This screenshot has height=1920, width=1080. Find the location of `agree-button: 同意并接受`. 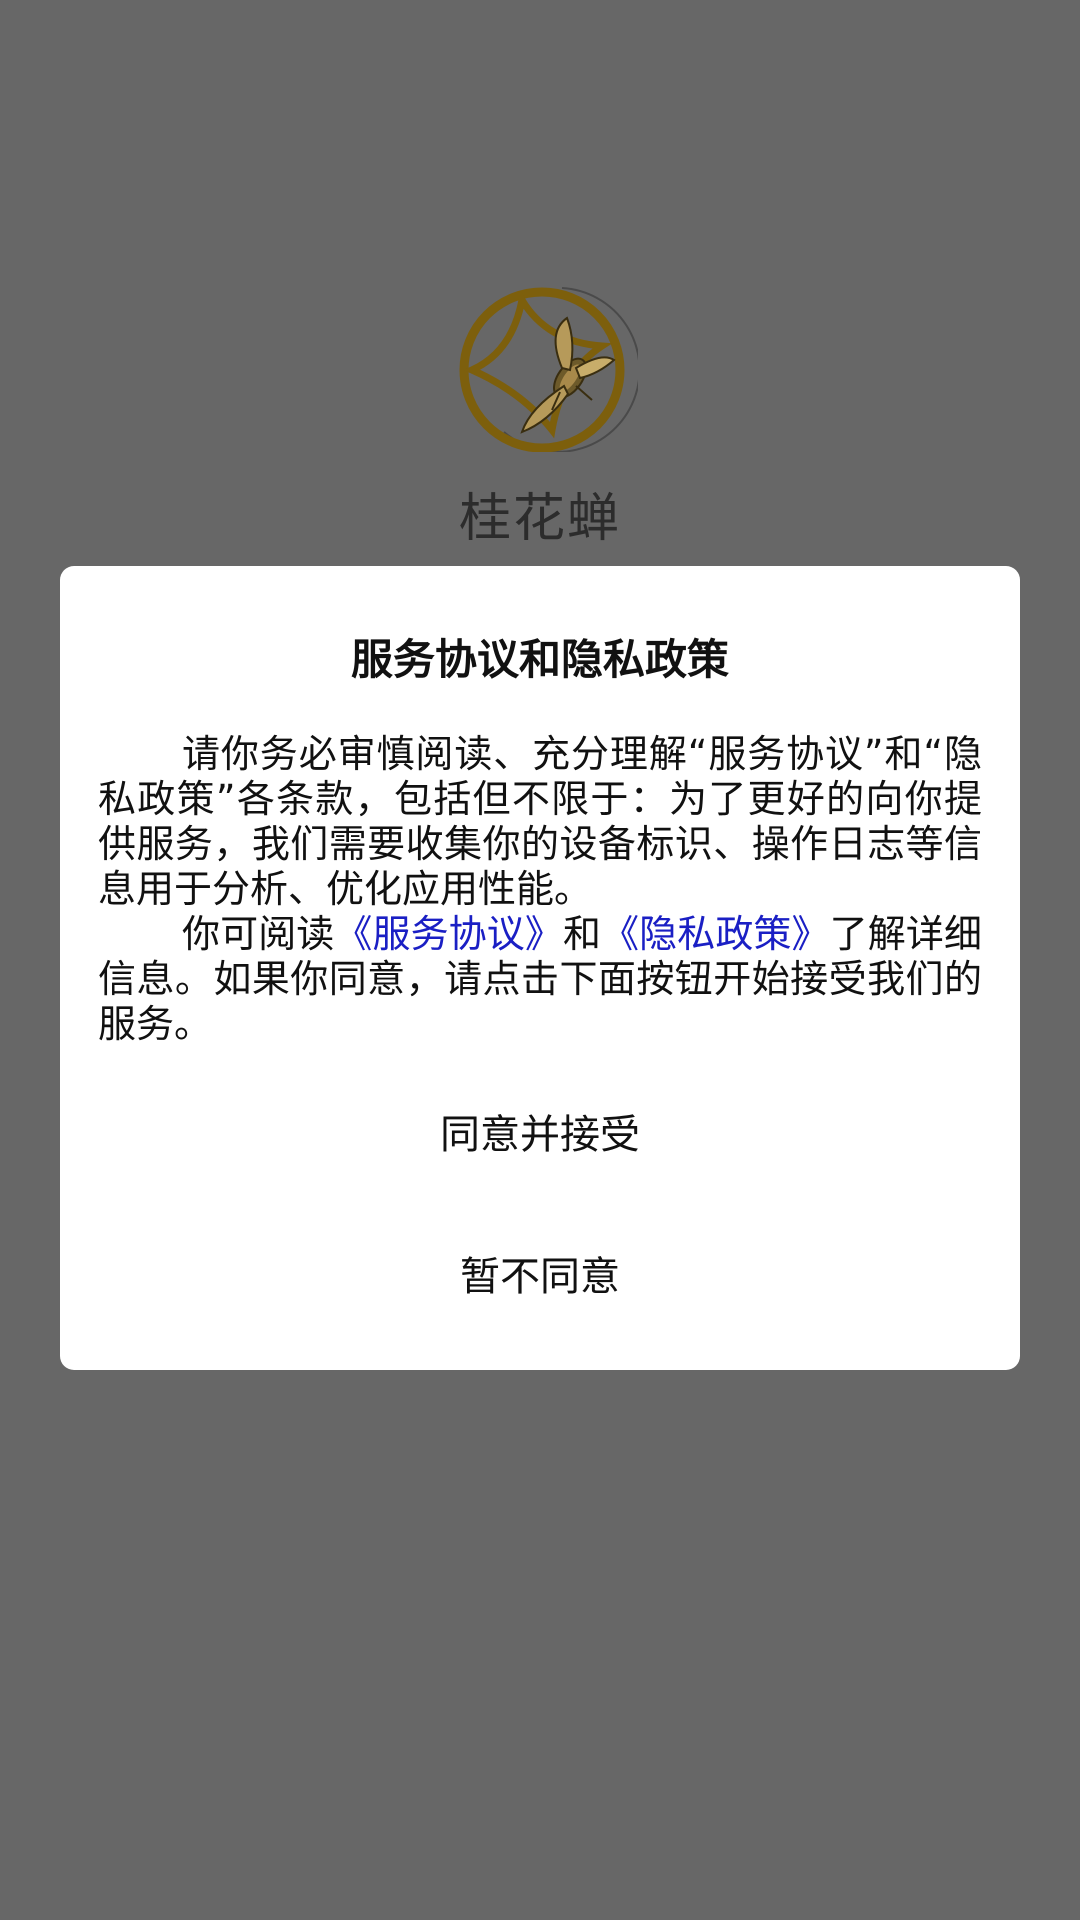

agree-button: 同意并接受 is located at coordinates (540, 1135).